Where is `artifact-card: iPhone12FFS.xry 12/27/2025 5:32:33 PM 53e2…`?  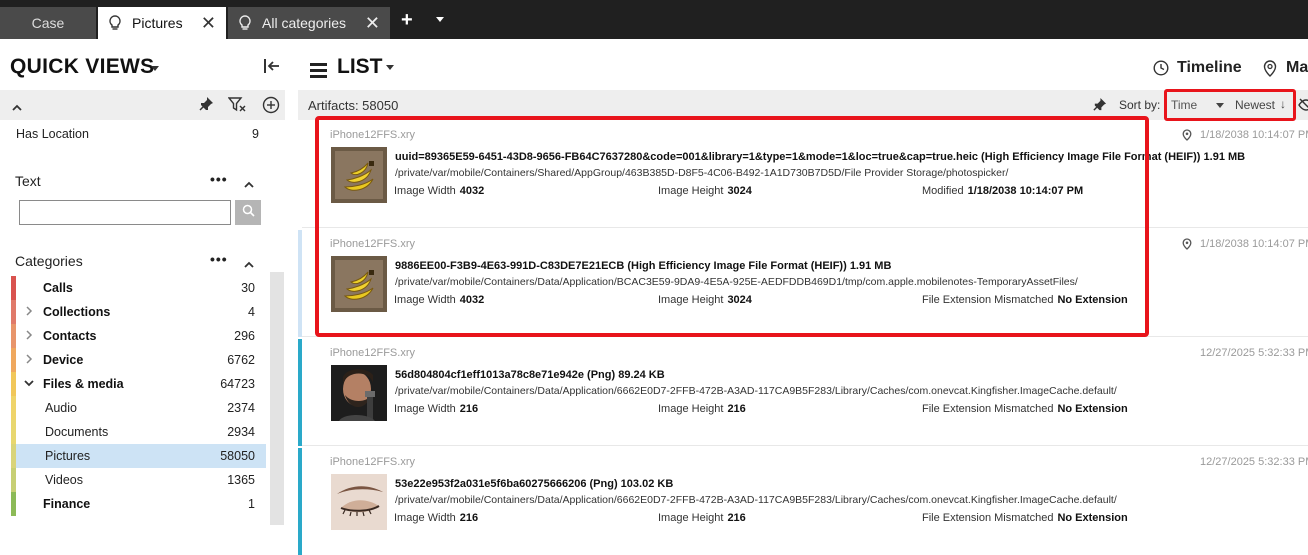
artifact-card: iPhone12FFS.xry 12/27/2025 5:32:33 PM 53e2… is located at coordinates (803, 501).